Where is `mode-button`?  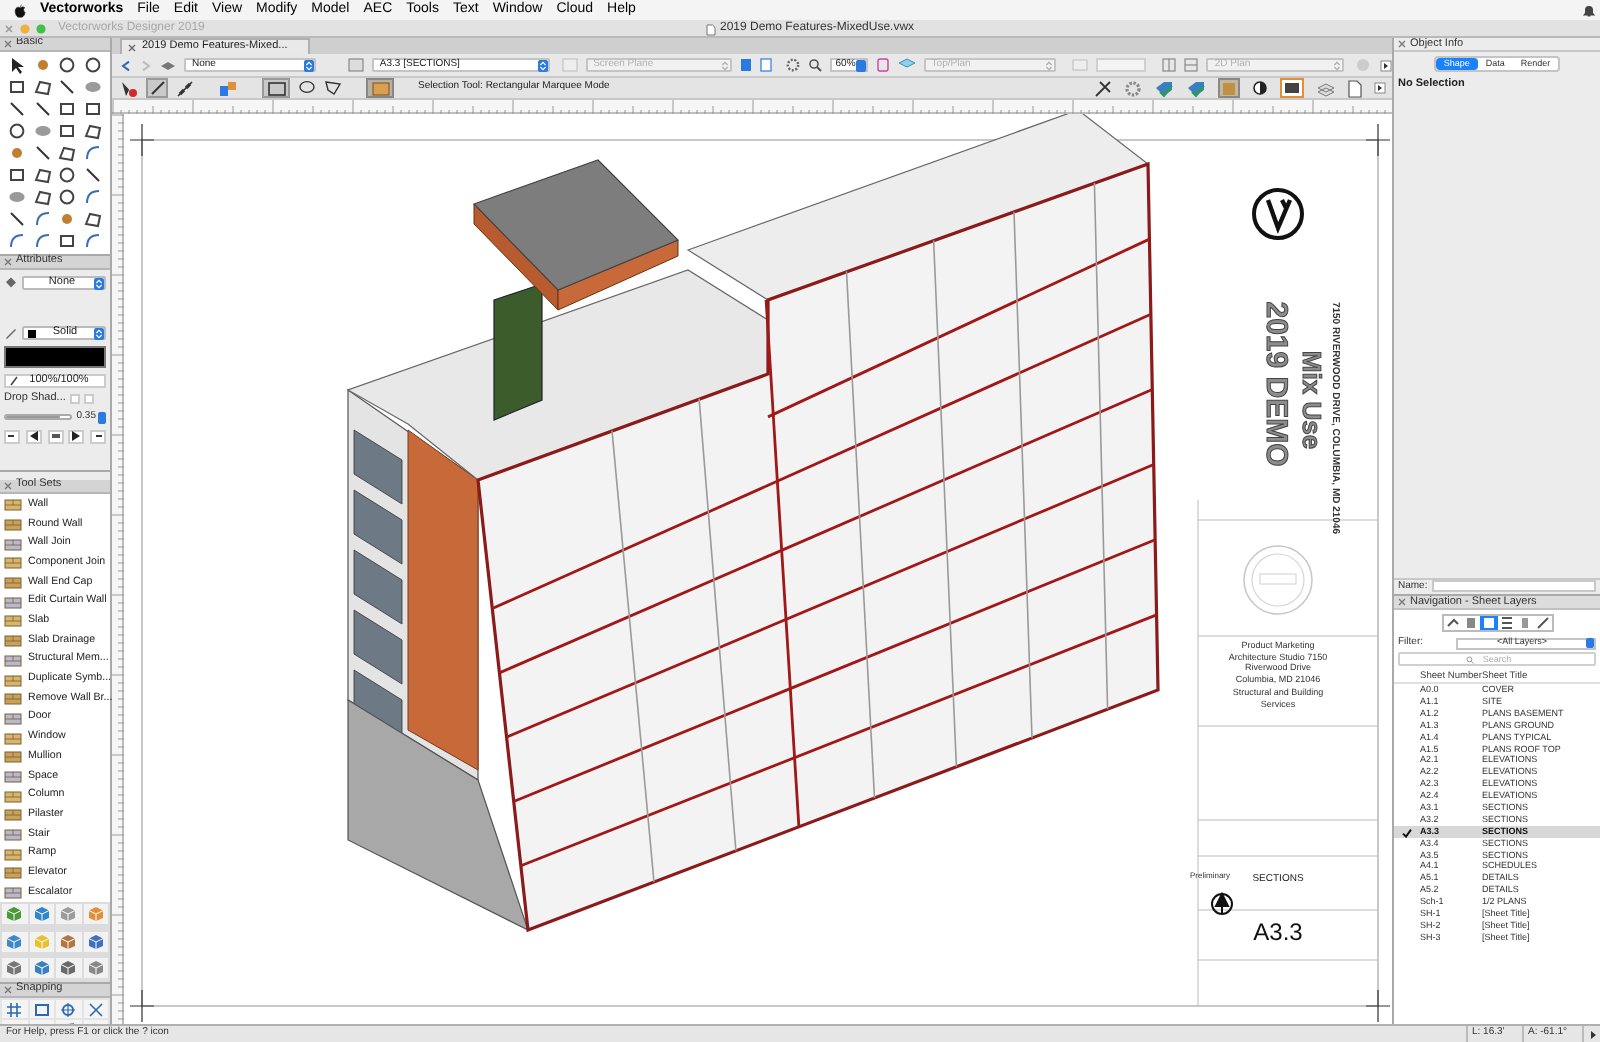
mode-button is located at coordinates (157, 88).